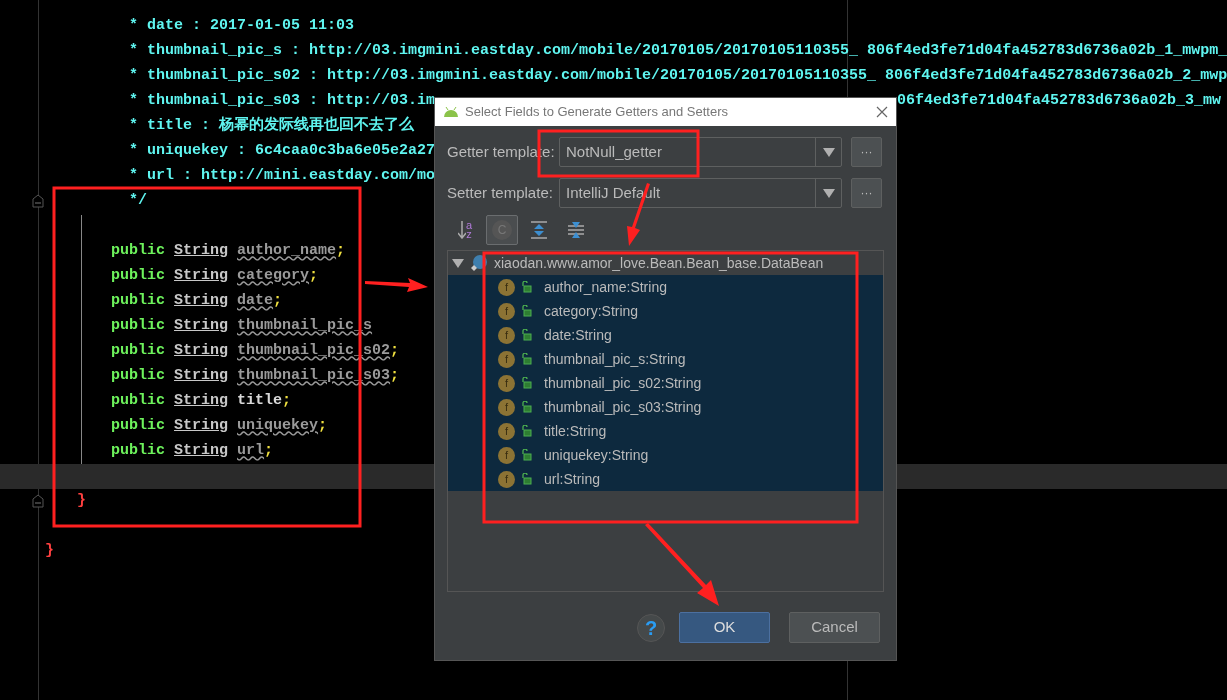  Describe the element at coordinates (572, 479) in the screenshot. I see `field-label: url:String` at that location.